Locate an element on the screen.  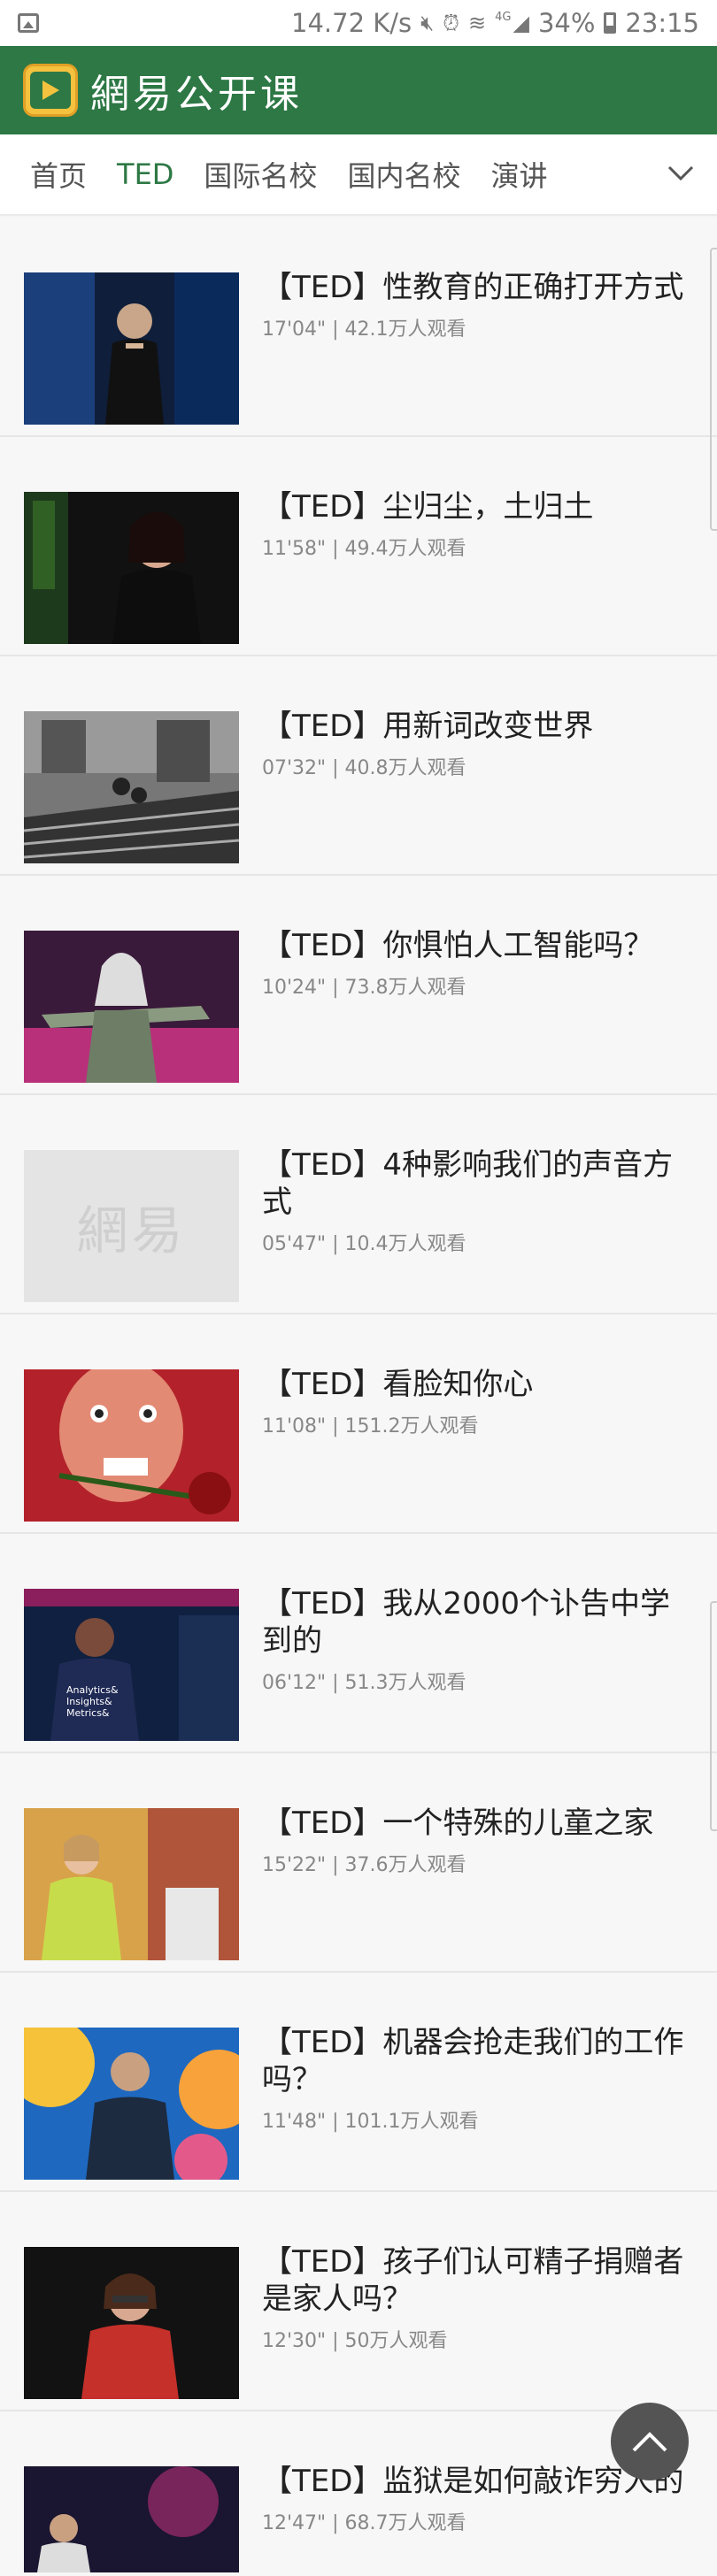
list-item: 【TED】监狱是如何敲诈穷人的 12'47" | 68.7万人观看 is located at coordinates (358, 2493).